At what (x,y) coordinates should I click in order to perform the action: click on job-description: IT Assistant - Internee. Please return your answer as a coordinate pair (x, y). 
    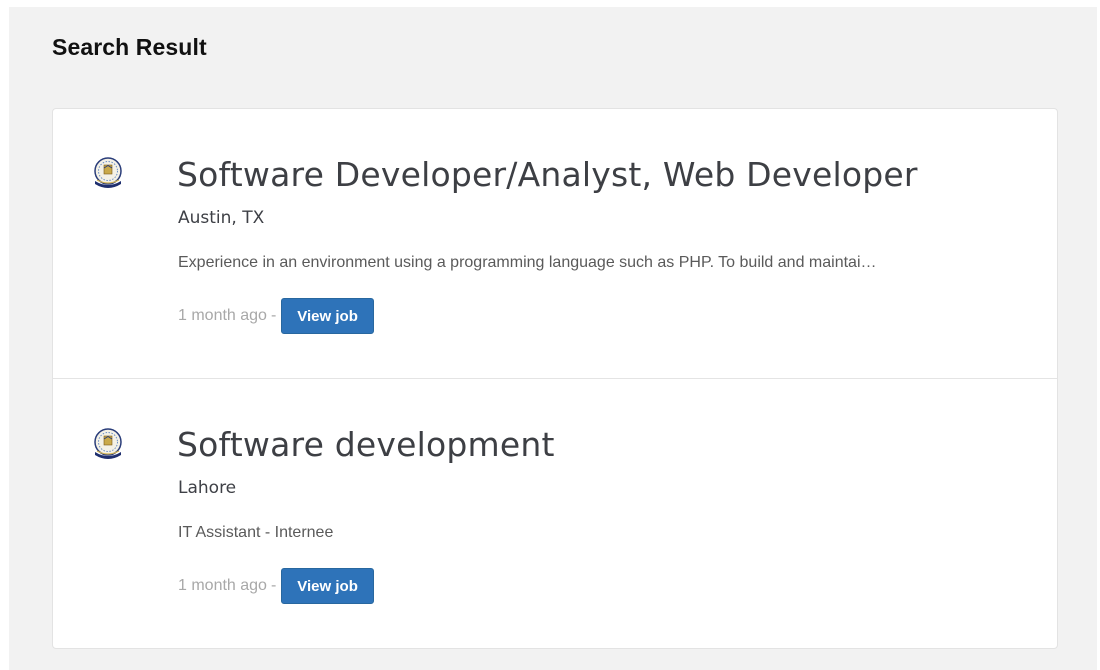
    Looking at the image, I should click on (256, 532).